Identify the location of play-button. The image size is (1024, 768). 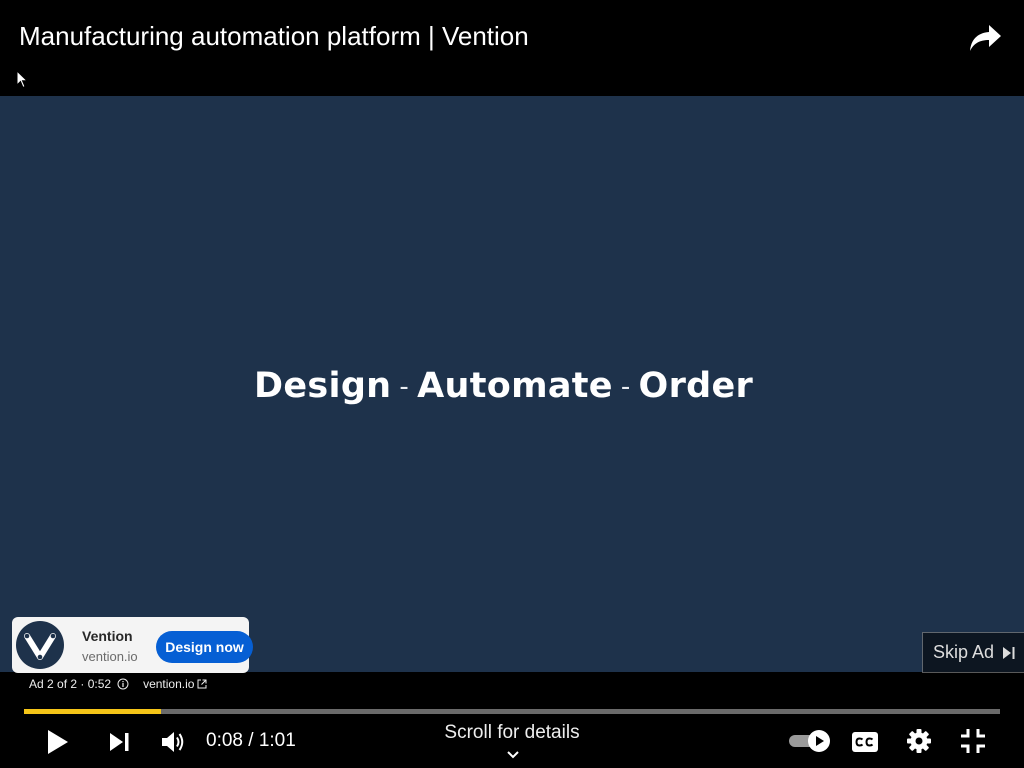
(58, 742).